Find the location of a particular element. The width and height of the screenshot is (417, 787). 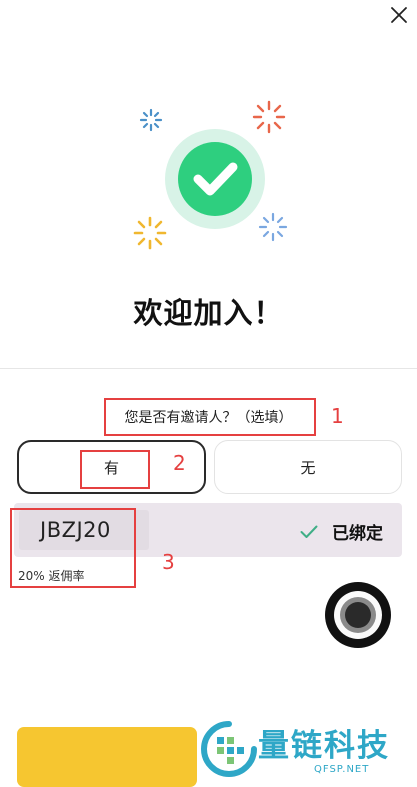

option-no-label: 无 is located at coordinates (308, 467).